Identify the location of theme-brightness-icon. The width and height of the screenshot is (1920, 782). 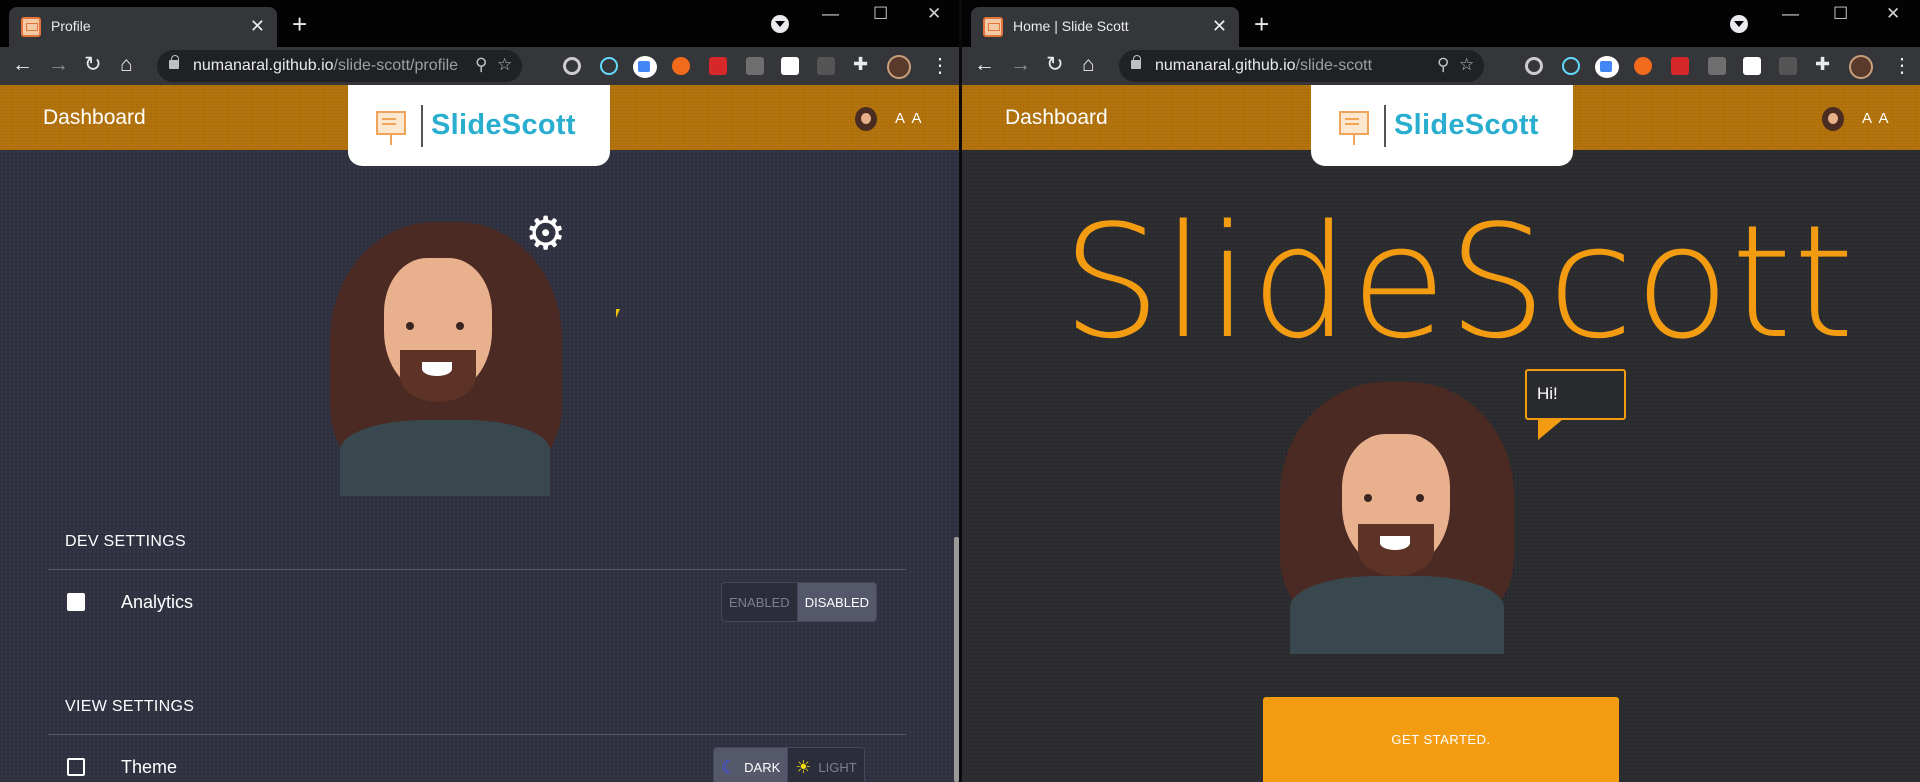
(76, 767).